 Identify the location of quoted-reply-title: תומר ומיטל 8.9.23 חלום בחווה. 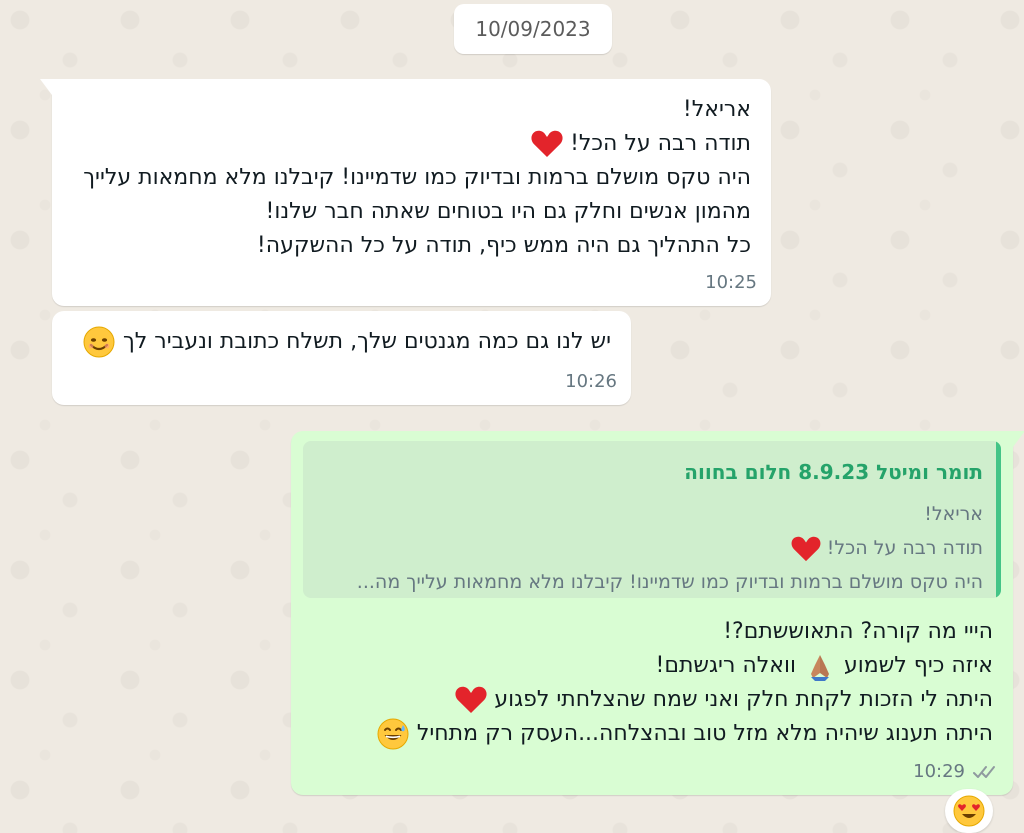
(833, 472).